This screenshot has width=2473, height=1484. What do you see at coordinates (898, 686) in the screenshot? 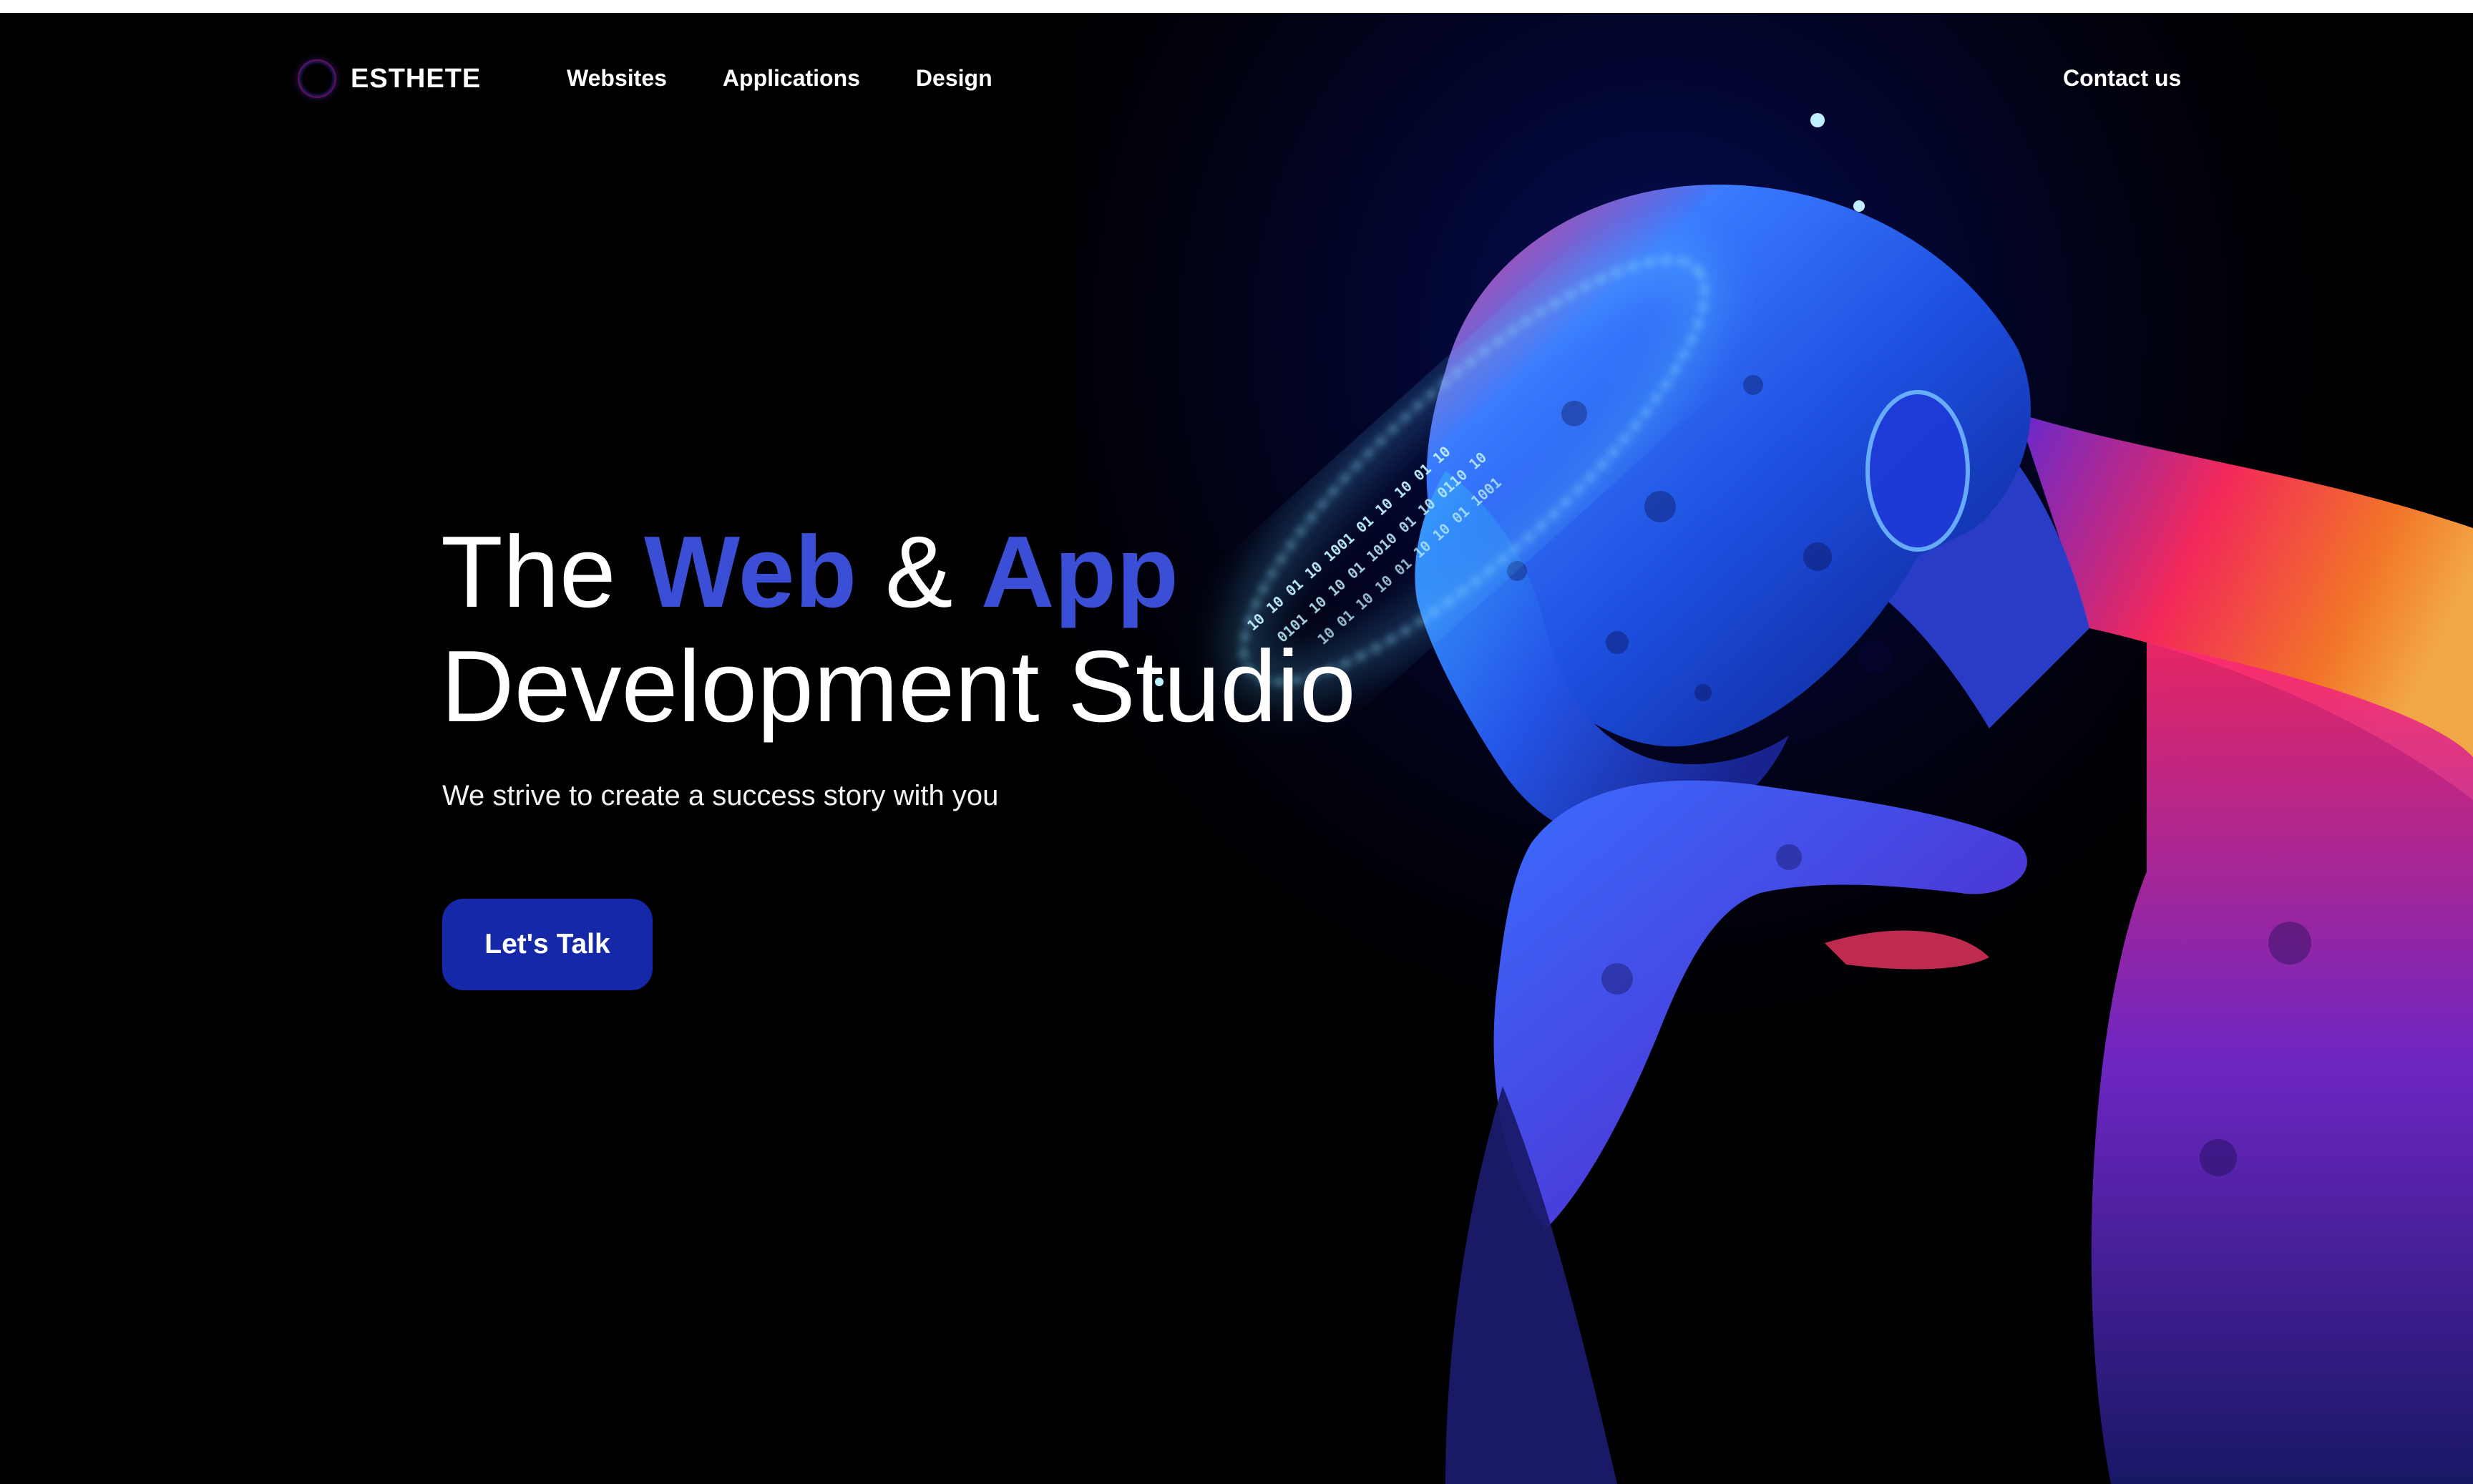
I see `headline-line-2: Development Studio` at bounding box center [898, 686].